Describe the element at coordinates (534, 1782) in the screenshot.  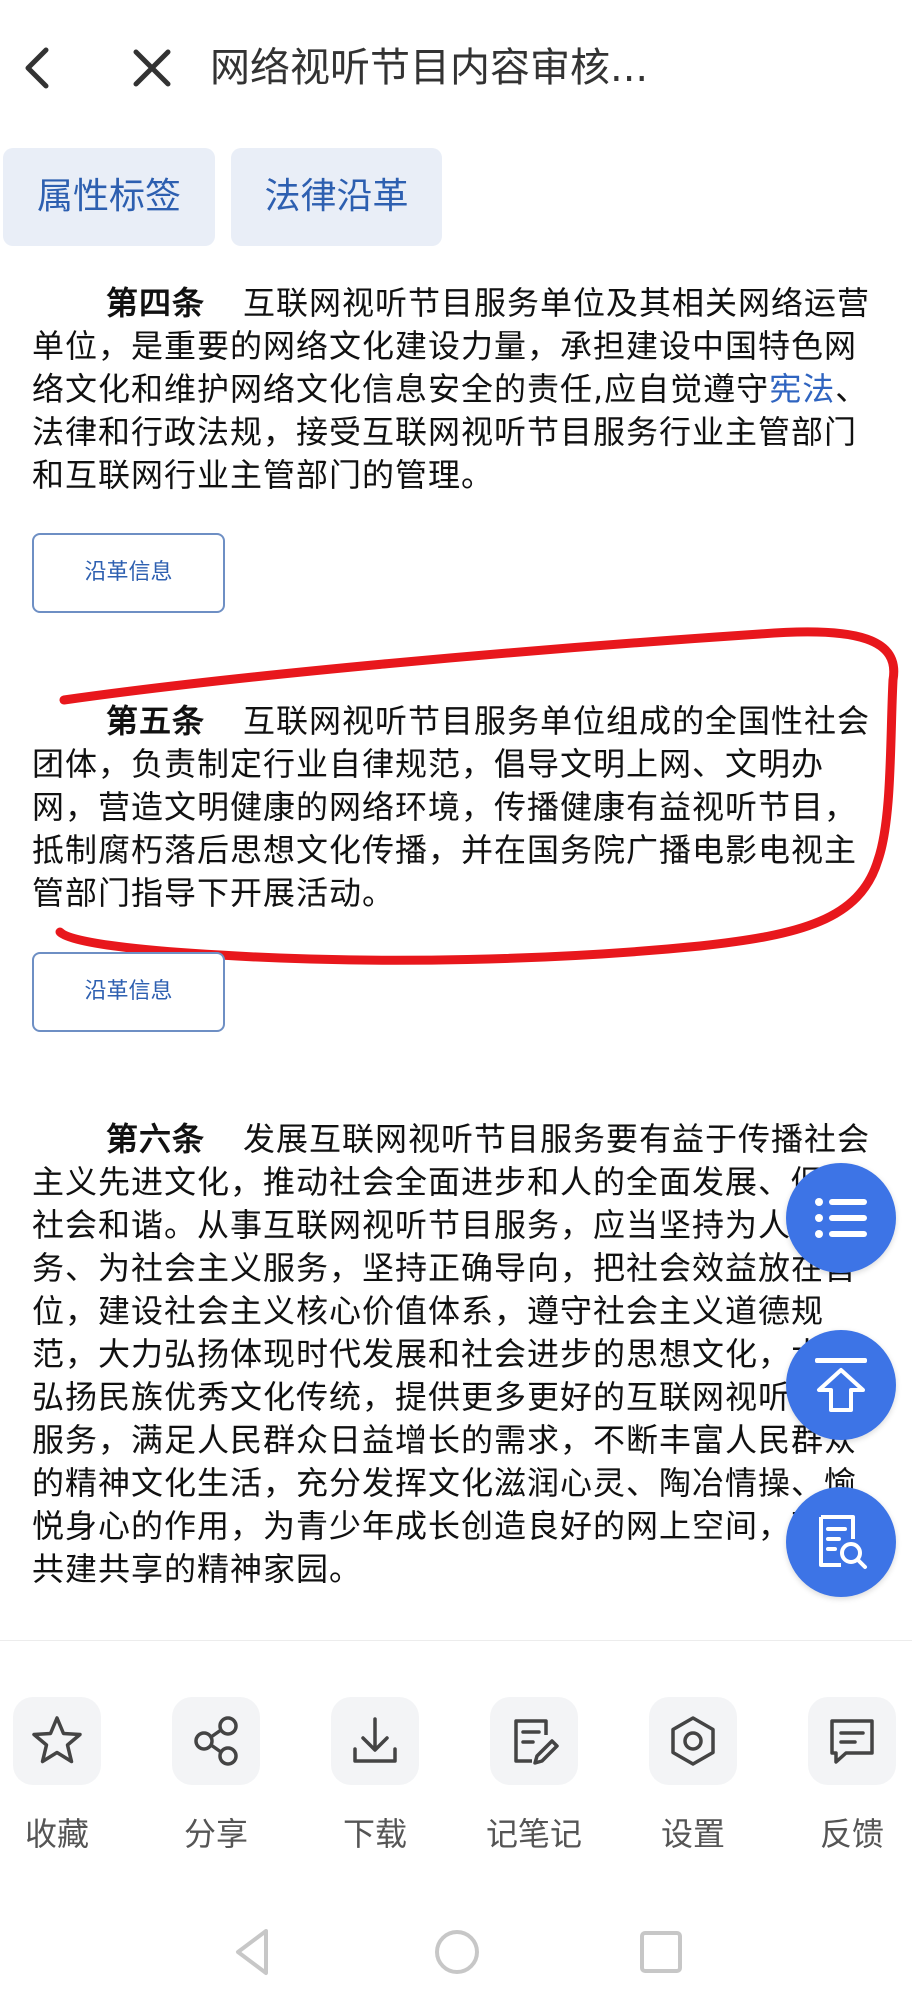
I see `take-notes-button: 记笔记` at that location.